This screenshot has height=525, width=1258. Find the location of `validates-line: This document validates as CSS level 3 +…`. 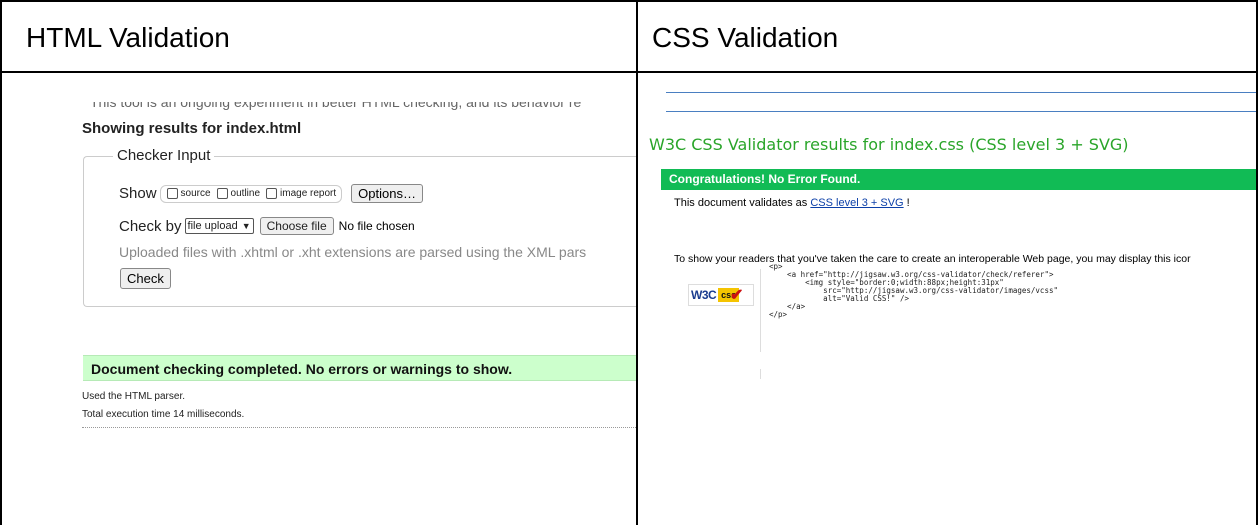

validates-line: This document validates as CSS level 3 +… is located at coordinates (792, 203).